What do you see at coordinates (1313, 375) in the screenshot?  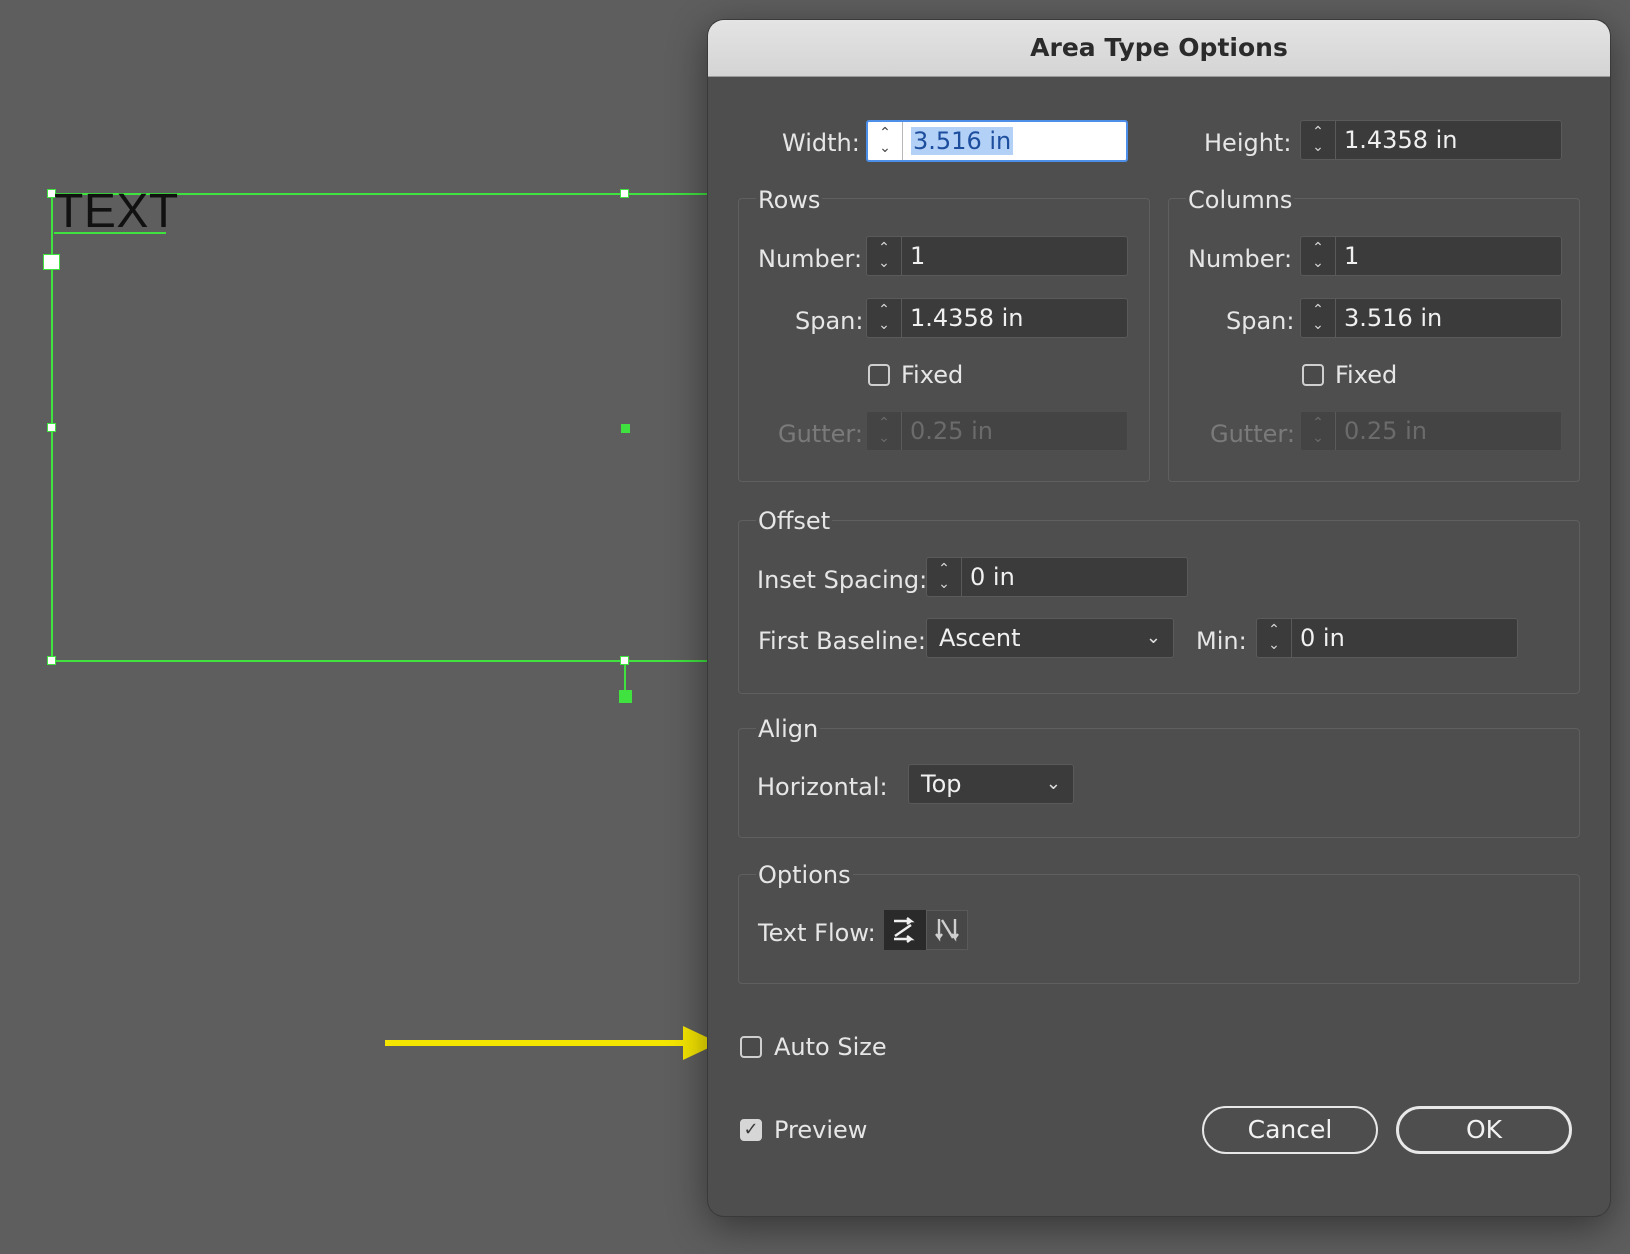 I see `columns-fixed-checkbox` at bounding box center [1313, 375].